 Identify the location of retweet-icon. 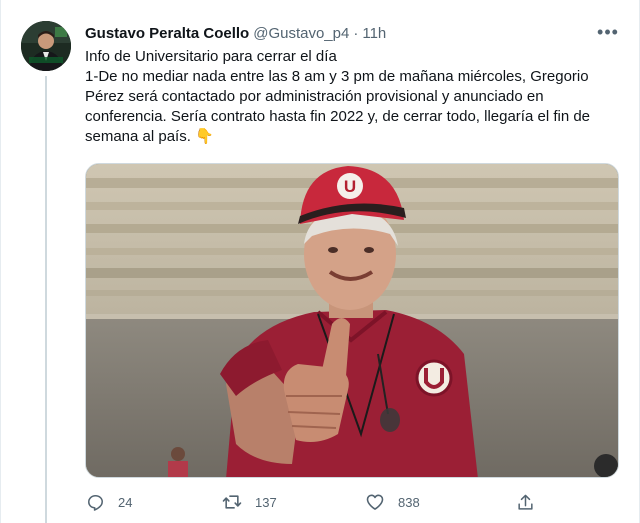
(232, 502).